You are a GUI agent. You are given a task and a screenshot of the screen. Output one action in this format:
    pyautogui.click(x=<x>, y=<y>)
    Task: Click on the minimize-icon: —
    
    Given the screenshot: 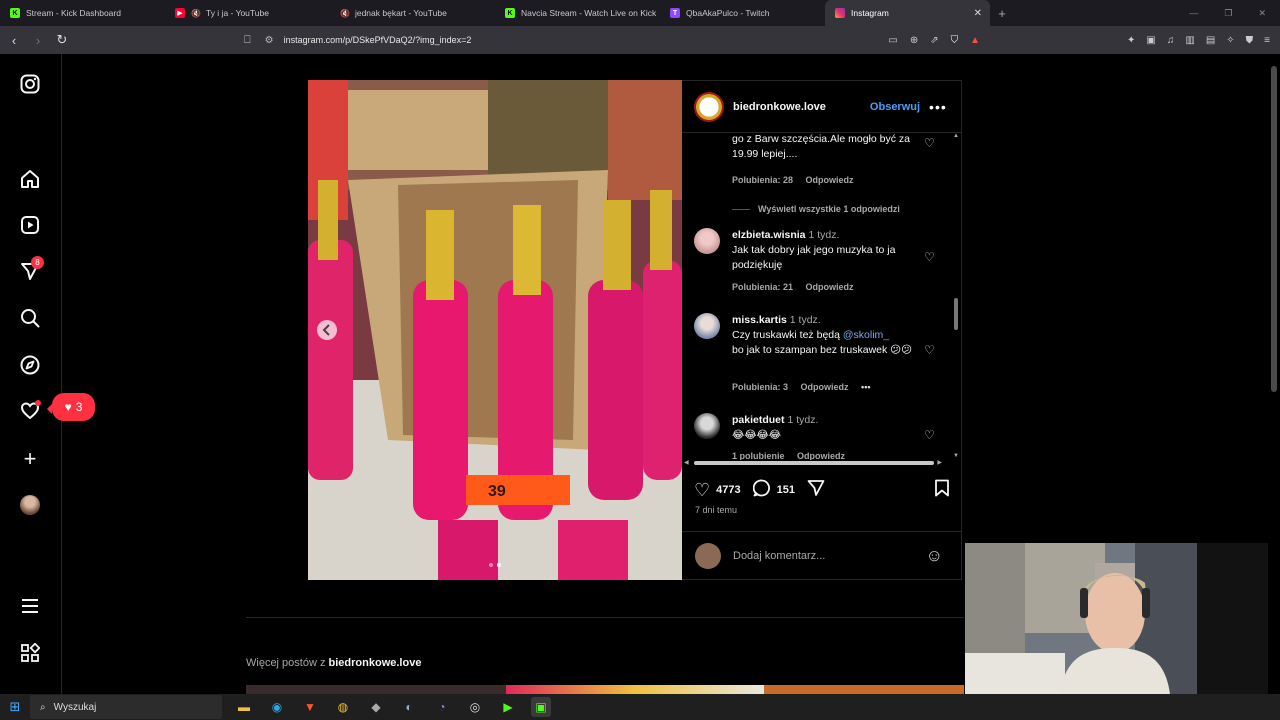 What is the action you would take?
    pyautogui.click(x=1193, y=13)
    